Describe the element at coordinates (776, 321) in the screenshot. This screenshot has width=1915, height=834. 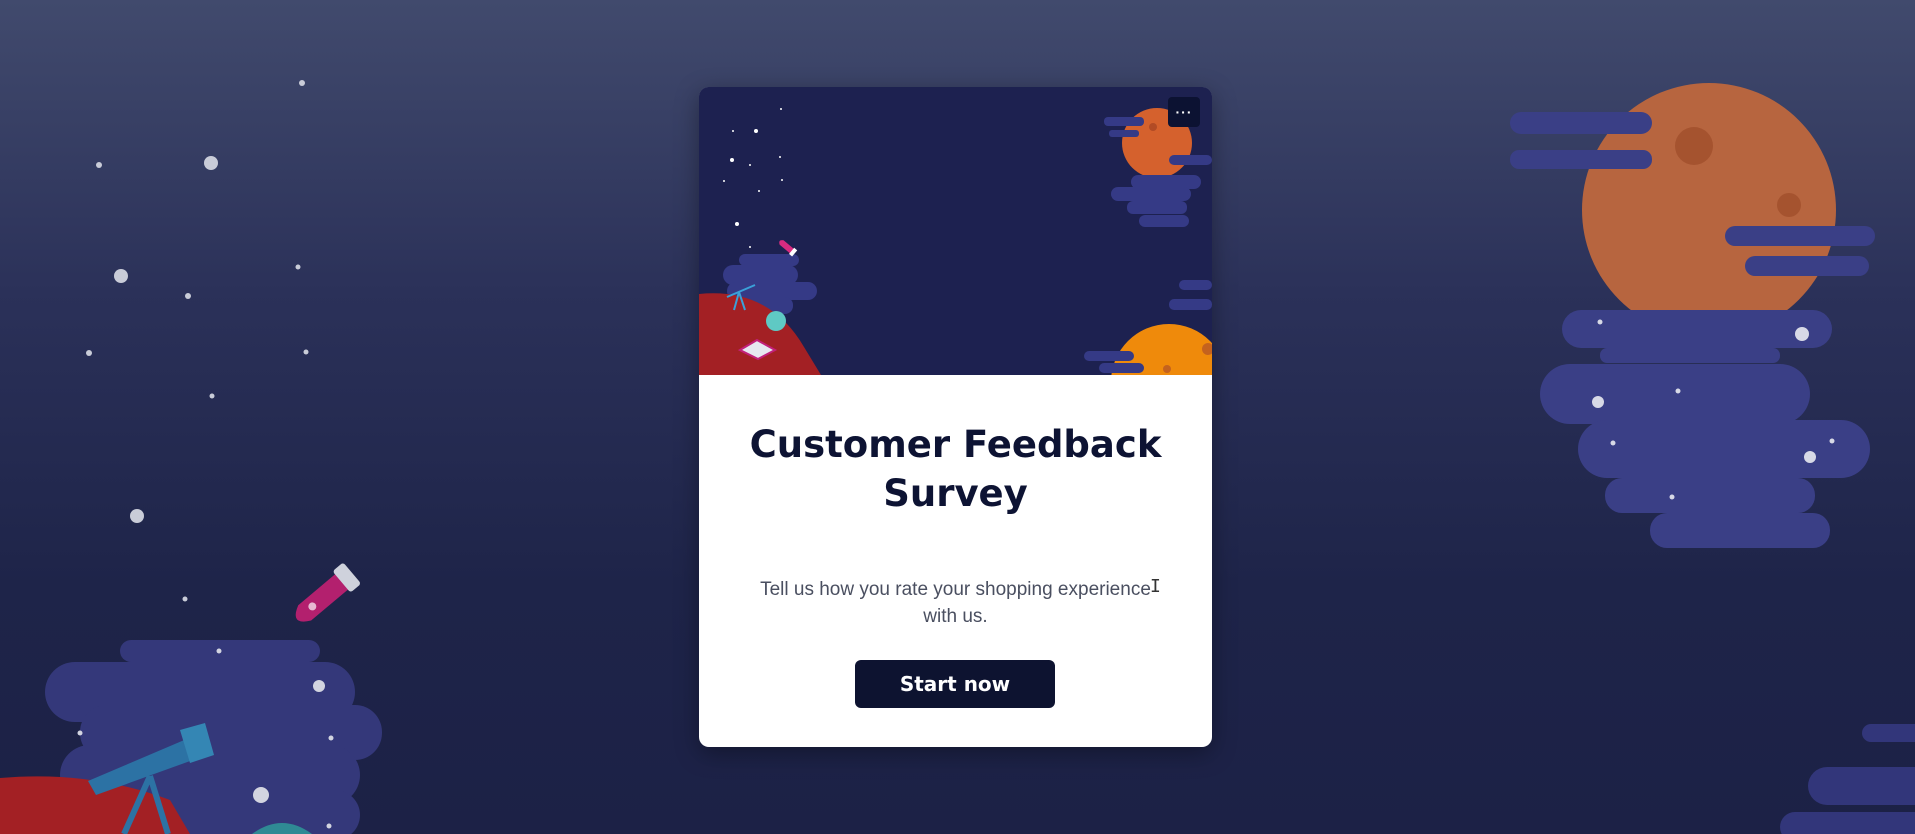
I see `hero-globe` at that location.